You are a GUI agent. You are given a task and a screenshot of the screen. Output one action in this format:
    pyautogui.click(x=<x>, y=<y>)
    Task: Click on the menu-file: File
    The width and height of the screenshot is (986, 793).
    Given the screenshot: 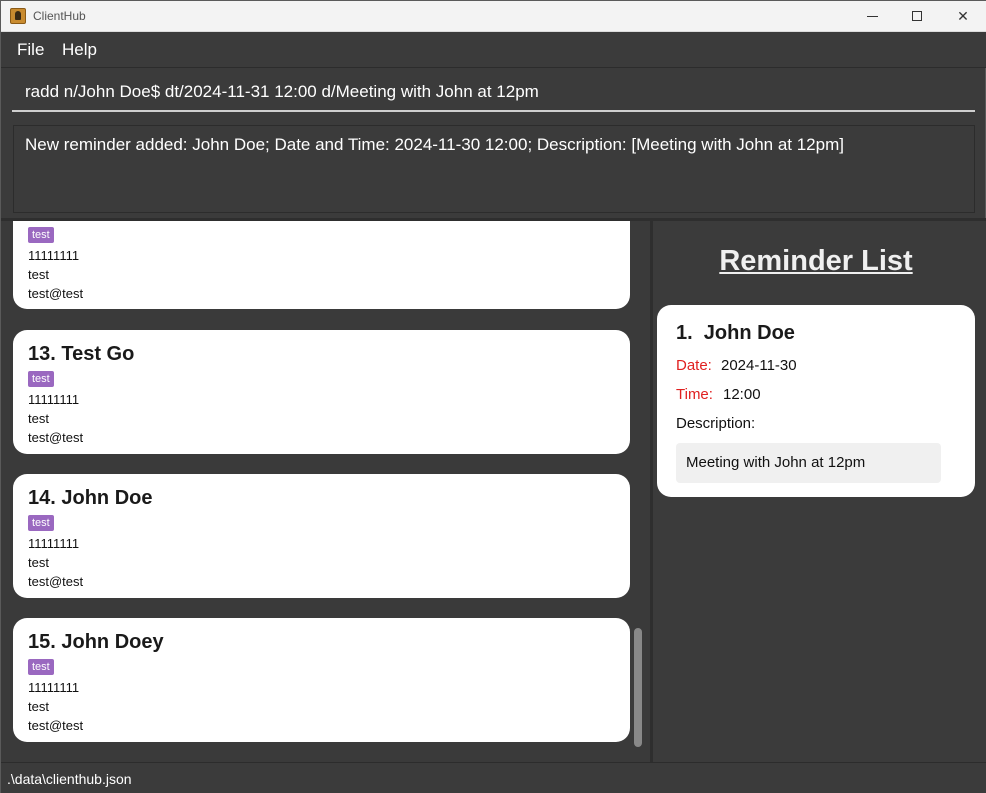 What is the action you would take?
    pyautogui.click(x=30, y=50)
    